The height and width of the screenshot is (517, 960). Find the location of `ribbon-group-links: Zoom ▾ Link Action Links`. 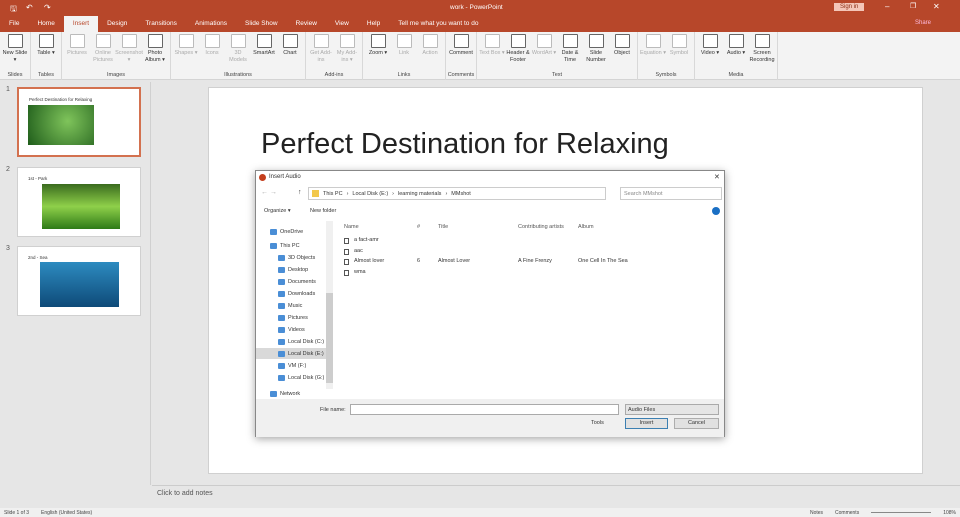

ribbon-group-links: Zoom ▾ Link Action Links is located at coordinates (404, 56).